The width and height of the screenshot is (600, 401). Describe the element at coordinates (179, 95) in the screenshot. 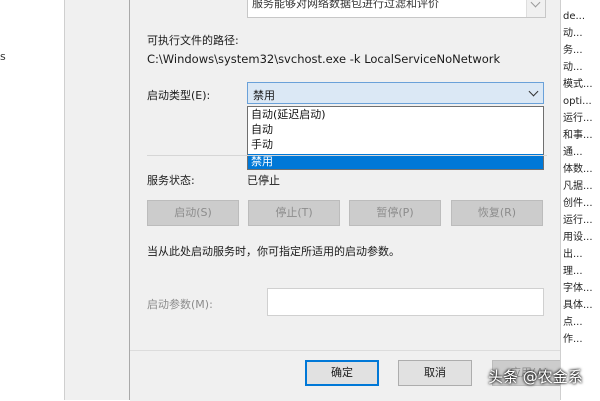

I see `startup-type-label: 启动类型(E):` at that location.